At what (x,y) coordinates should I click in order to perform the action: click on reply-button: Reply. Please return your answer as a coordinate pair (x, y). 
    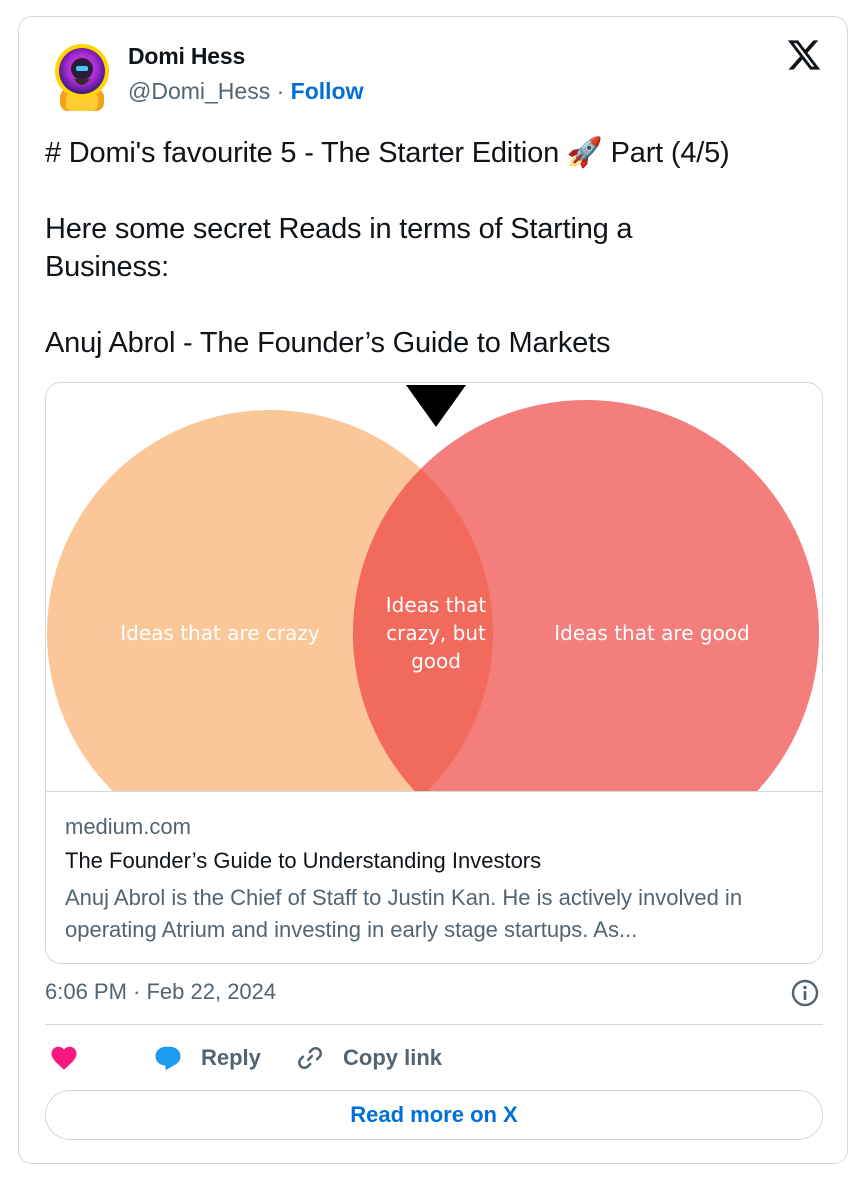
    Looking at the image, I should click on (207, 1058).